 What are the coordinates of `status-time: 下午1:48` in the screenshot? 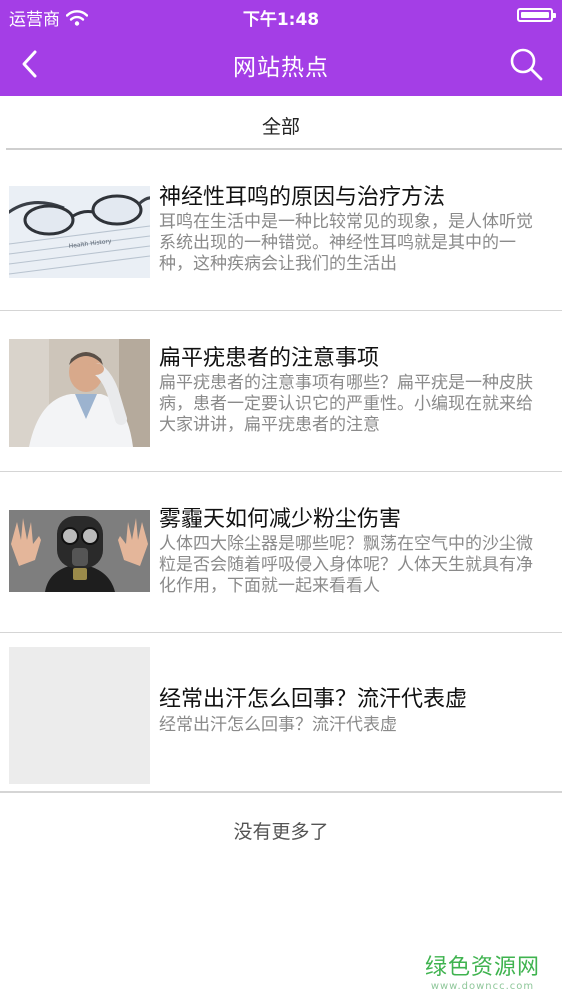 It's located at (281, 20).